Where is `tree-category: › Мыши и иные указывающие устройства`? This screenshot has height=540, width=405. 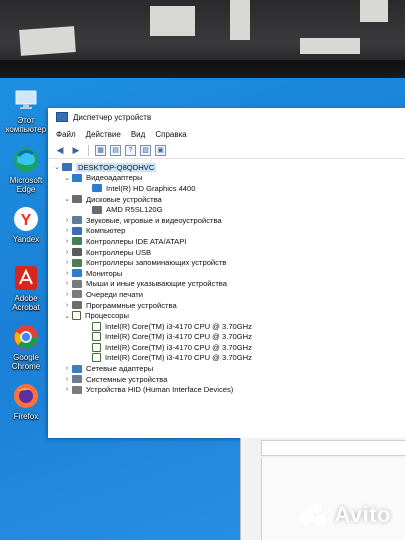 tree-category: › Мыши и иные указывающие устройства is located at coordinates (228, 284).